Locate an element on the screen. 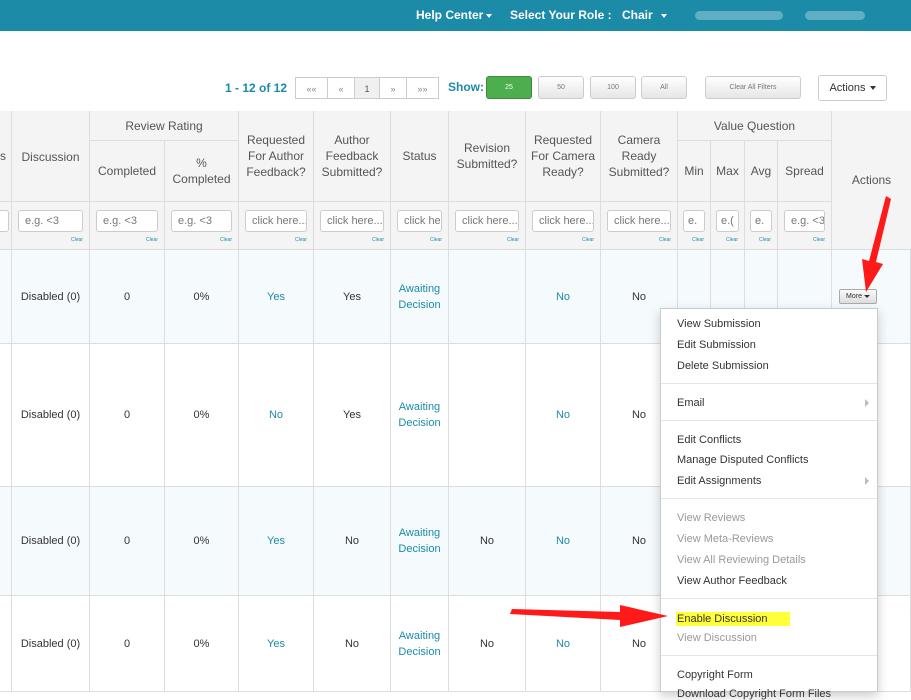 The image size is (911, 700). column-label: Camera Ready Submitted? is located at coordinates (639, 156).